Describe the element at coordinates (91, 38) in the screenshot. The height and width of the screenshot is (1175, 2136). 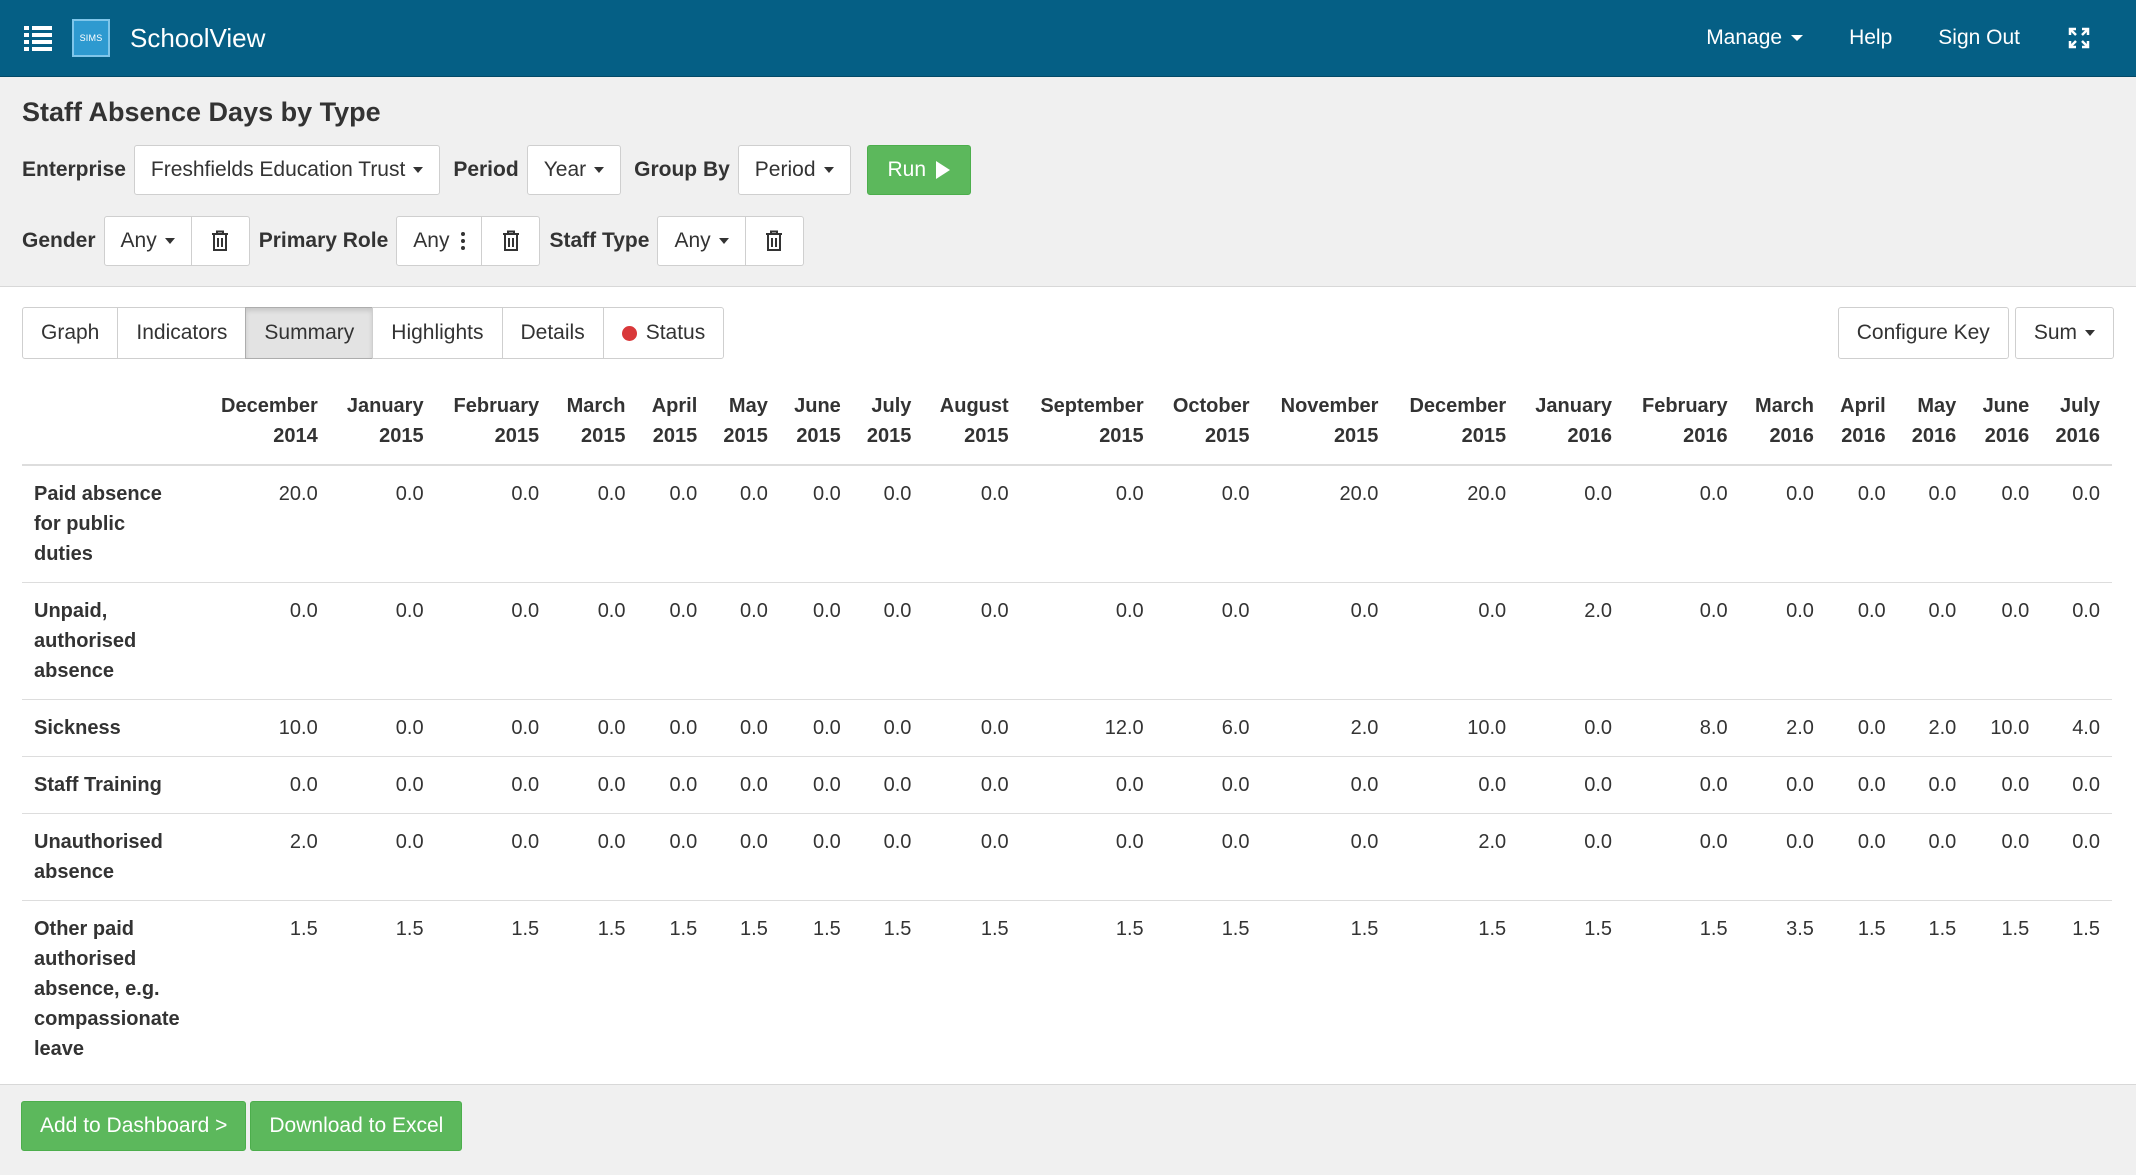
I see `sims-logo: SIMS` at that location.